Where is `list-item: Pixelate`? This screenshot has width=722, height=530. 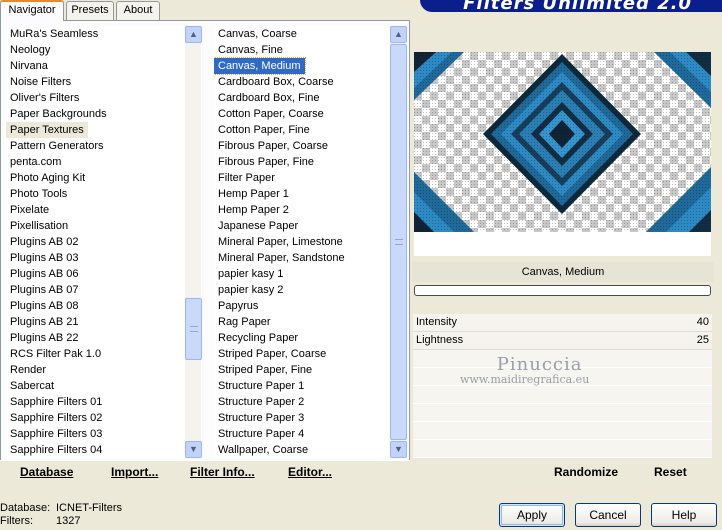
list-item: Pixelate is located at coordinates (27, 210).